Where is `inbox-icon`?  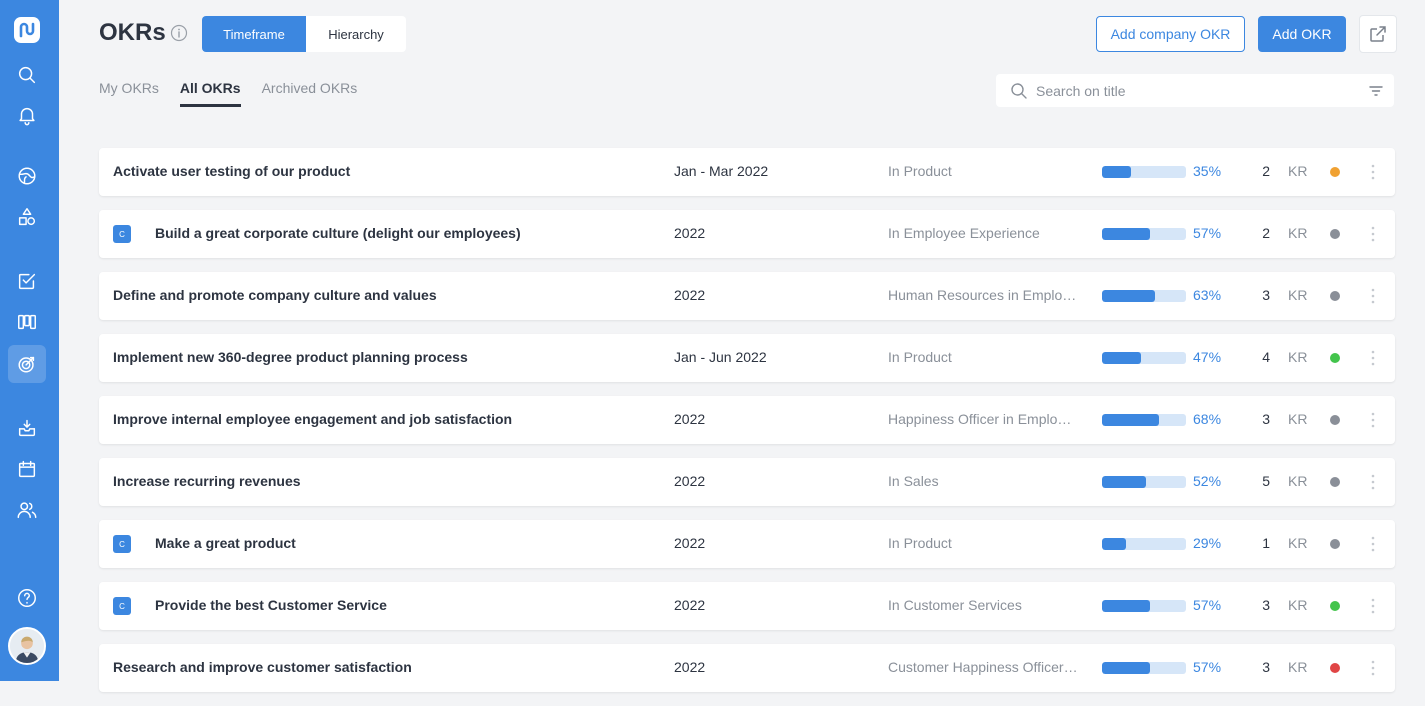
inbox-icon is located at coordinates (27, 428).